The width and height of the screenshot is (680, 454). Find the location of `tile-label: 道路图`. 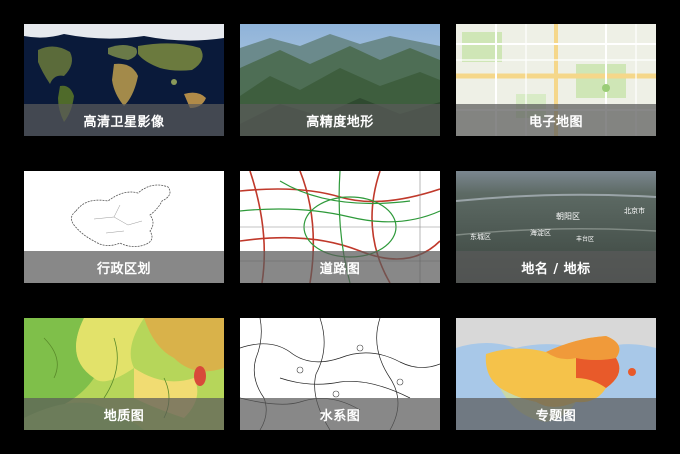

tile-label: 道路图 is located at coordinates (340, 267).